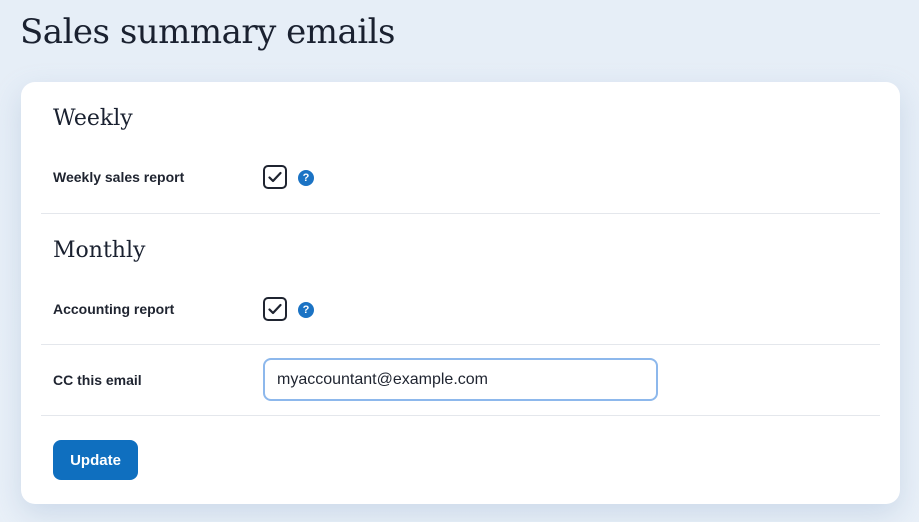  What do you see at coordinates (99, 250) in the screenshot?
I see `section-heading-monthly: Monthly` at bounding box center [99, 250].